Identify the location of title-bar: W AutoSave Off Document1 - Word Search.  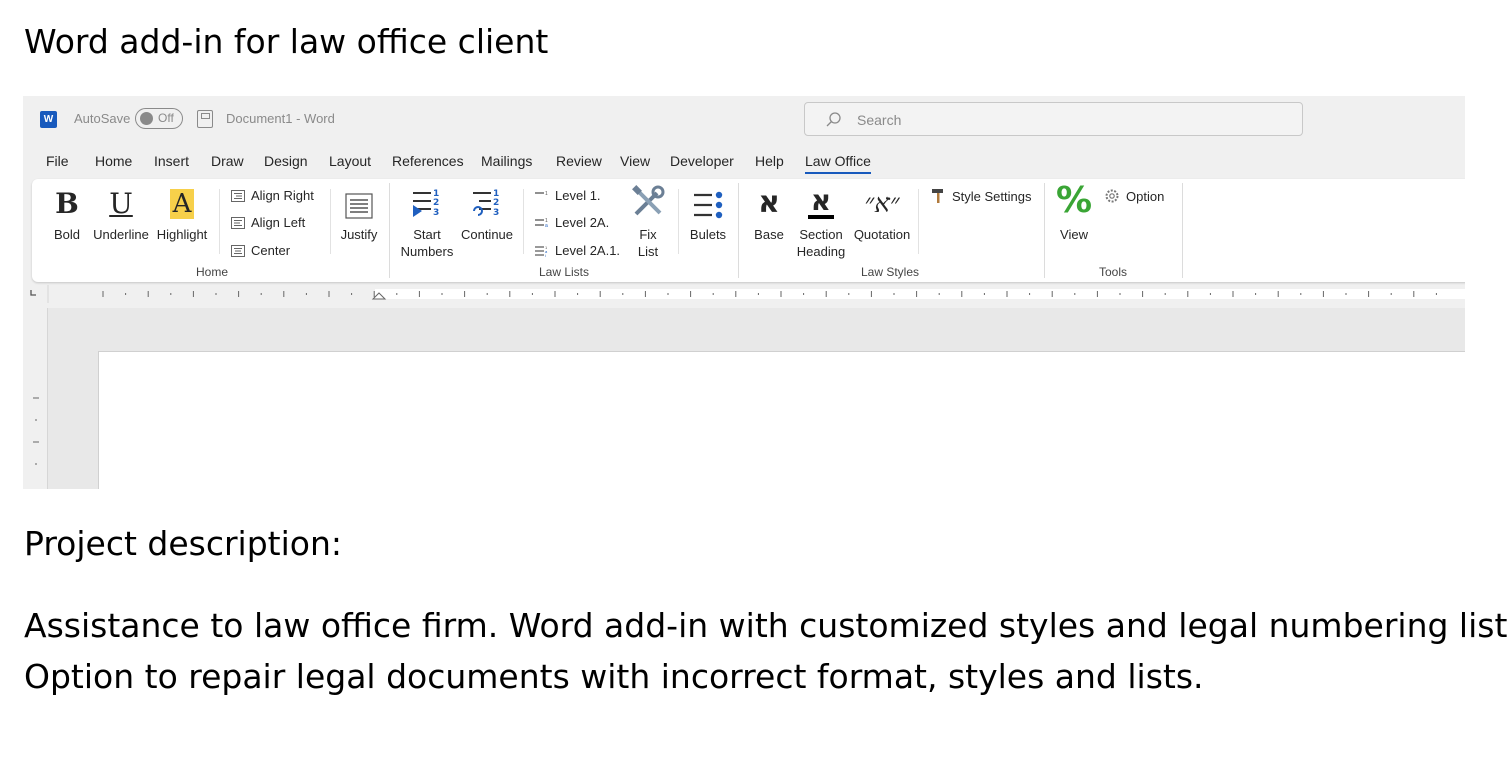
(744, 119).